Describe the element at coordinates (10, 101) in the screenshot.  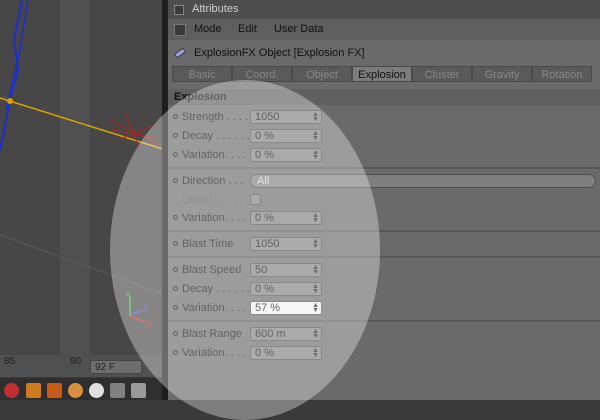
I see `yellow-pivot` at that location.